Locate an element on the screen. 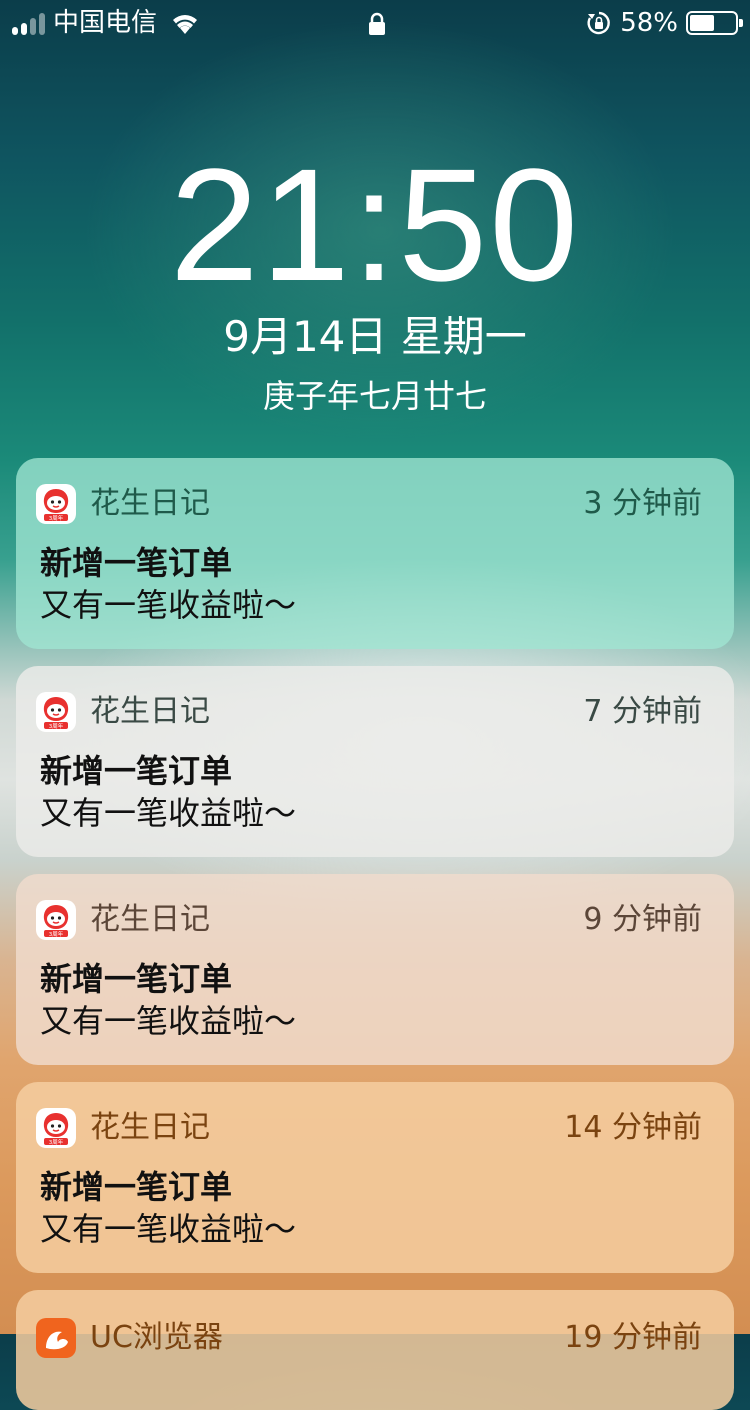 Image resolution: width=750 pixels, height=1410 pixels. notification-card: 3周年 花生日记 7 分钟前 新增一笔订单 又有一笔收益啦～ is located at coordinates (375, 761).